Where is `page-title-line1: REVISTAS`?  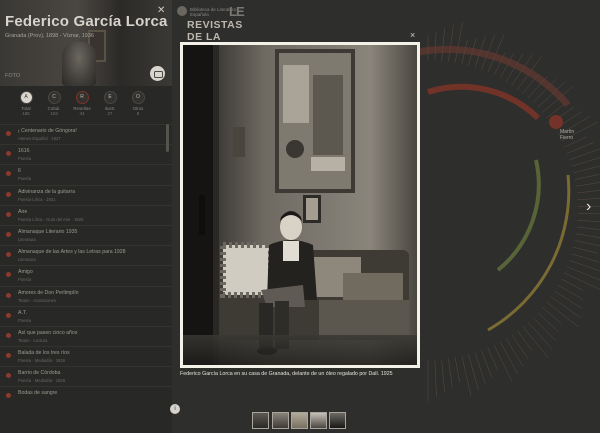 page-title-line1: REVISTAS is located at coordinates (215, 25).